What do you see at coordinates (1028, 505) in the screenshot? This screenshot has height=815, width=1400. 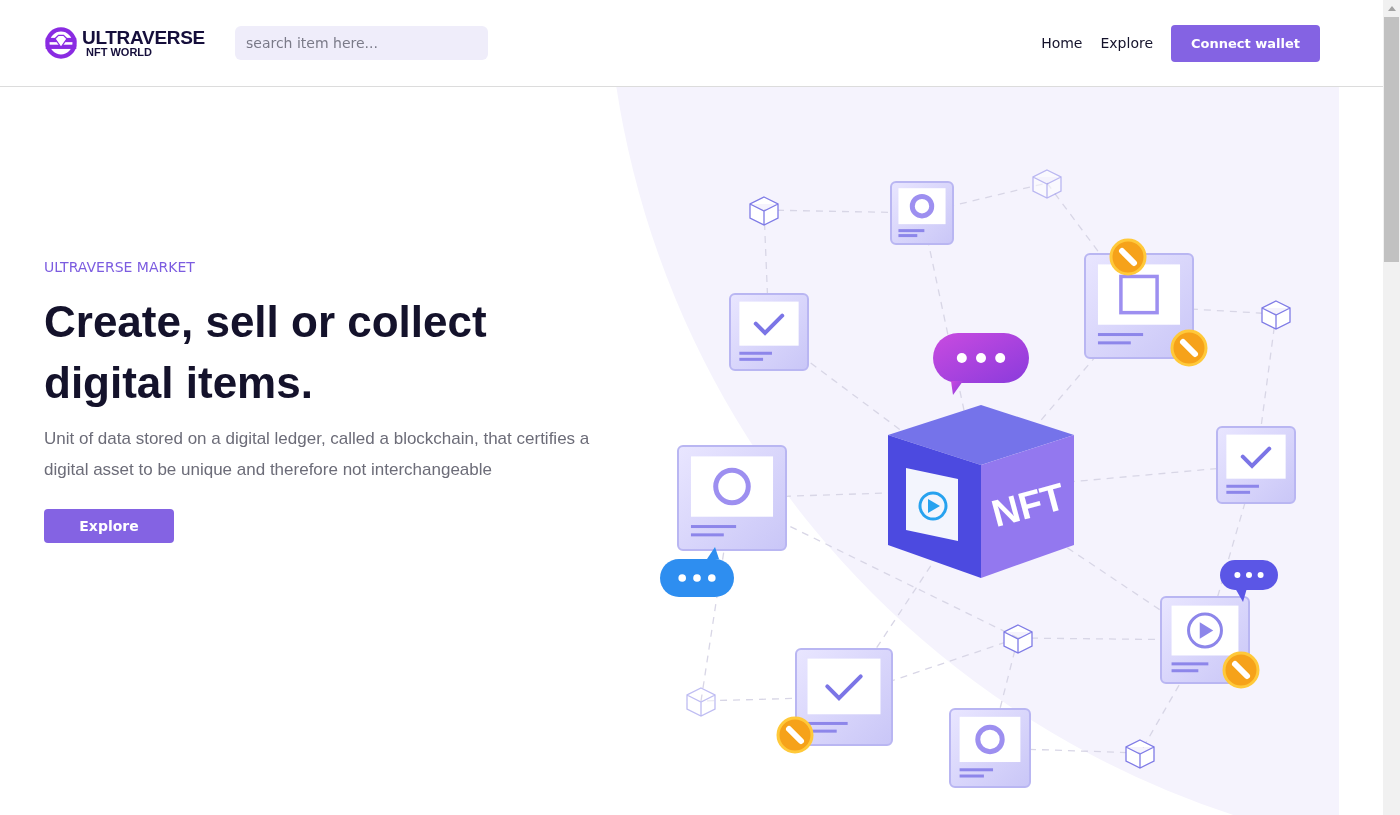 I see `cube-label: NFT` at bounding box center [1028, 505].